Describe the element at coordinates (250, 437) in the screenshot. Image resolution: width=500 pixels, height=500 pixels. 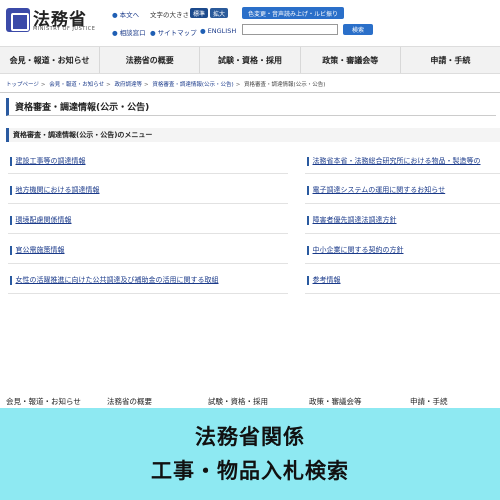
I see `banner-line-1: 法務省関係` at that location.